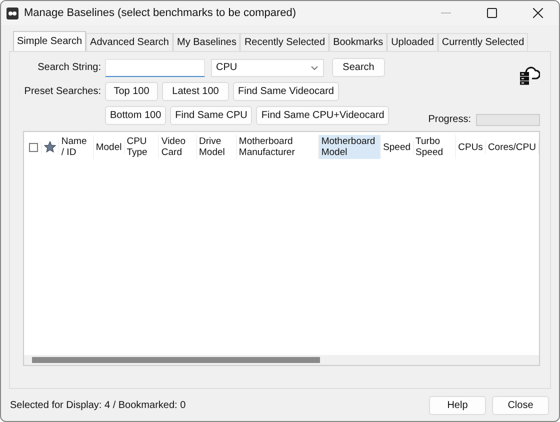 This screenshot has height=422, width=560. Describe the element at coordinates (155, 67) in the screenshot. I see `search-field` at that location.